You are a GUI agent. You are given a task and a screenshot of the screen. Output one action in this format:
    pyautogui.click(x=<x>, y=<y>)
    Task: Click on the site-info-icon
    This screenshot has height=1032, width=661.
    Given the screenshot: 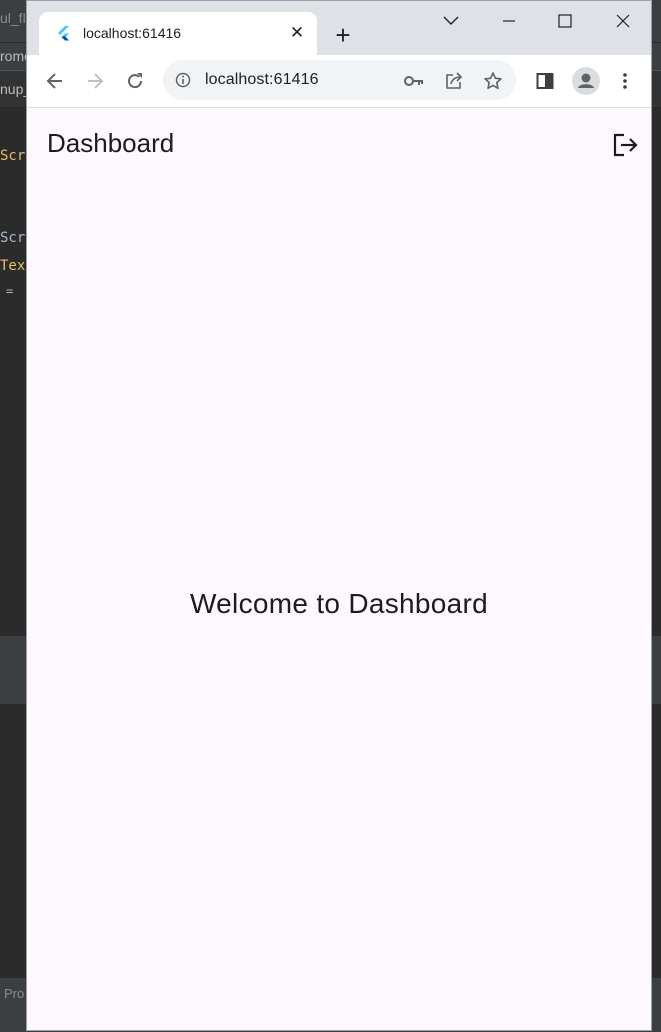 What is the action you would take?
    pyautogui.click(x=183, y=80)
    